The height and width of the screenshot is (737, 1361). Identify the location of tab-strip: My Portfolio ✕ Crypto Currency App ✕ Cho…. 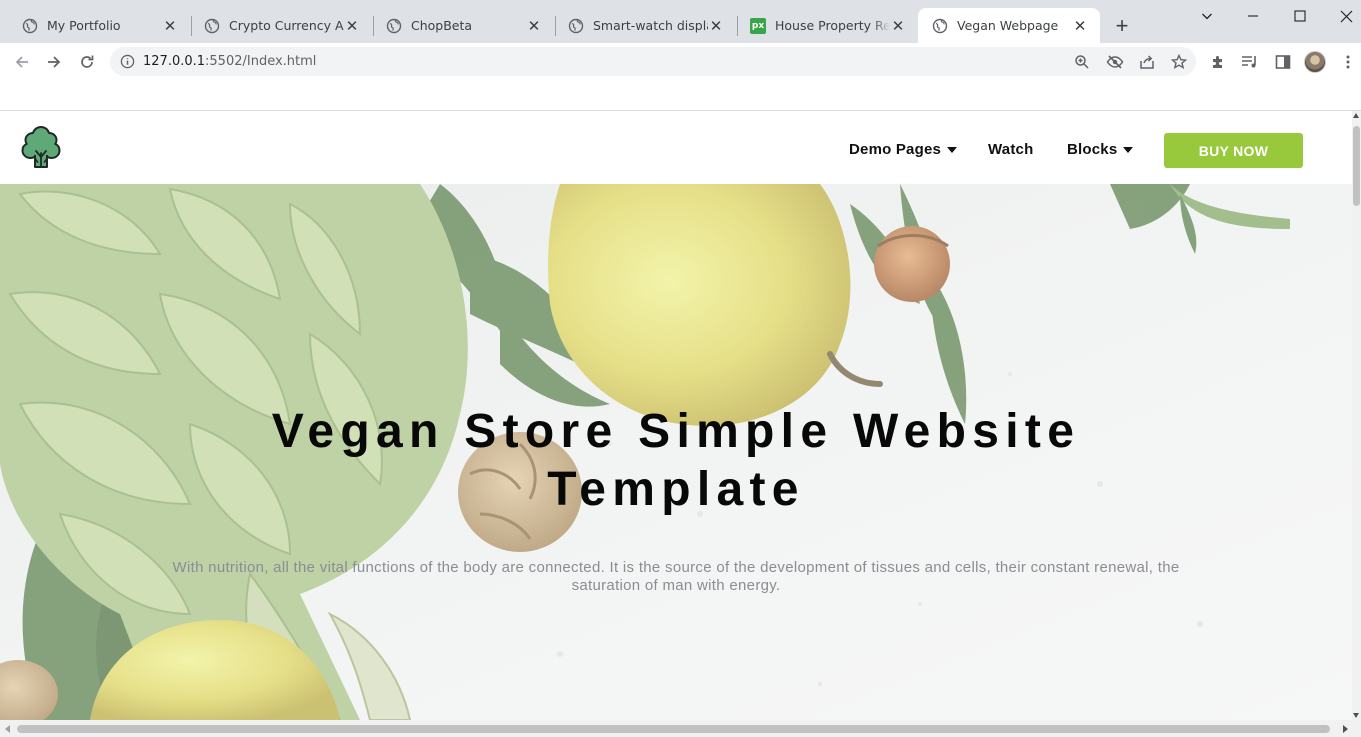
(680, 21).